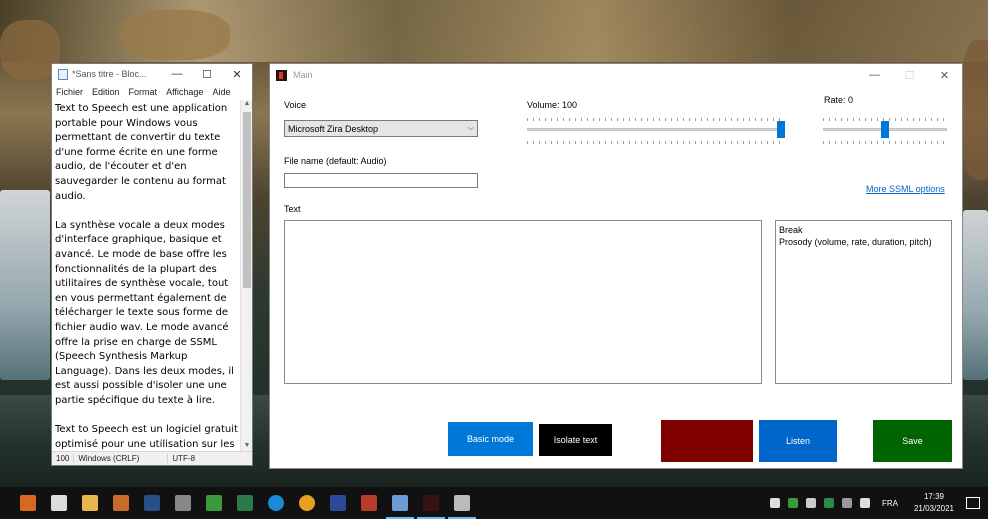 This screenshot has height=519, width=988. I want to click on notepad-scrollbar: ▲ ▼, so click(246, 276).